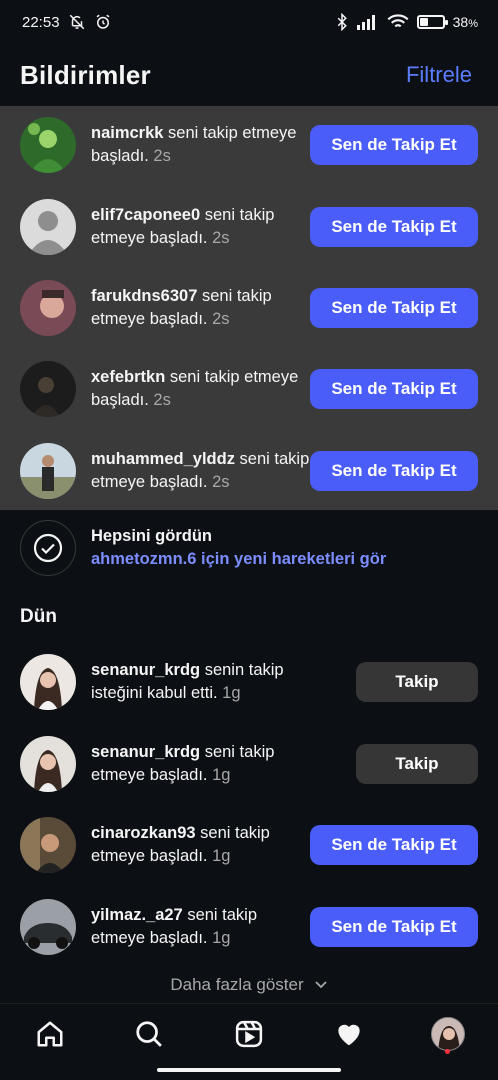 The width and height of the screenshot is (498, 1080). What do you see at coordinates (439, 75) in the screenshot?
I see `filter-button: Filtrele` at bounding box center [439, 75].